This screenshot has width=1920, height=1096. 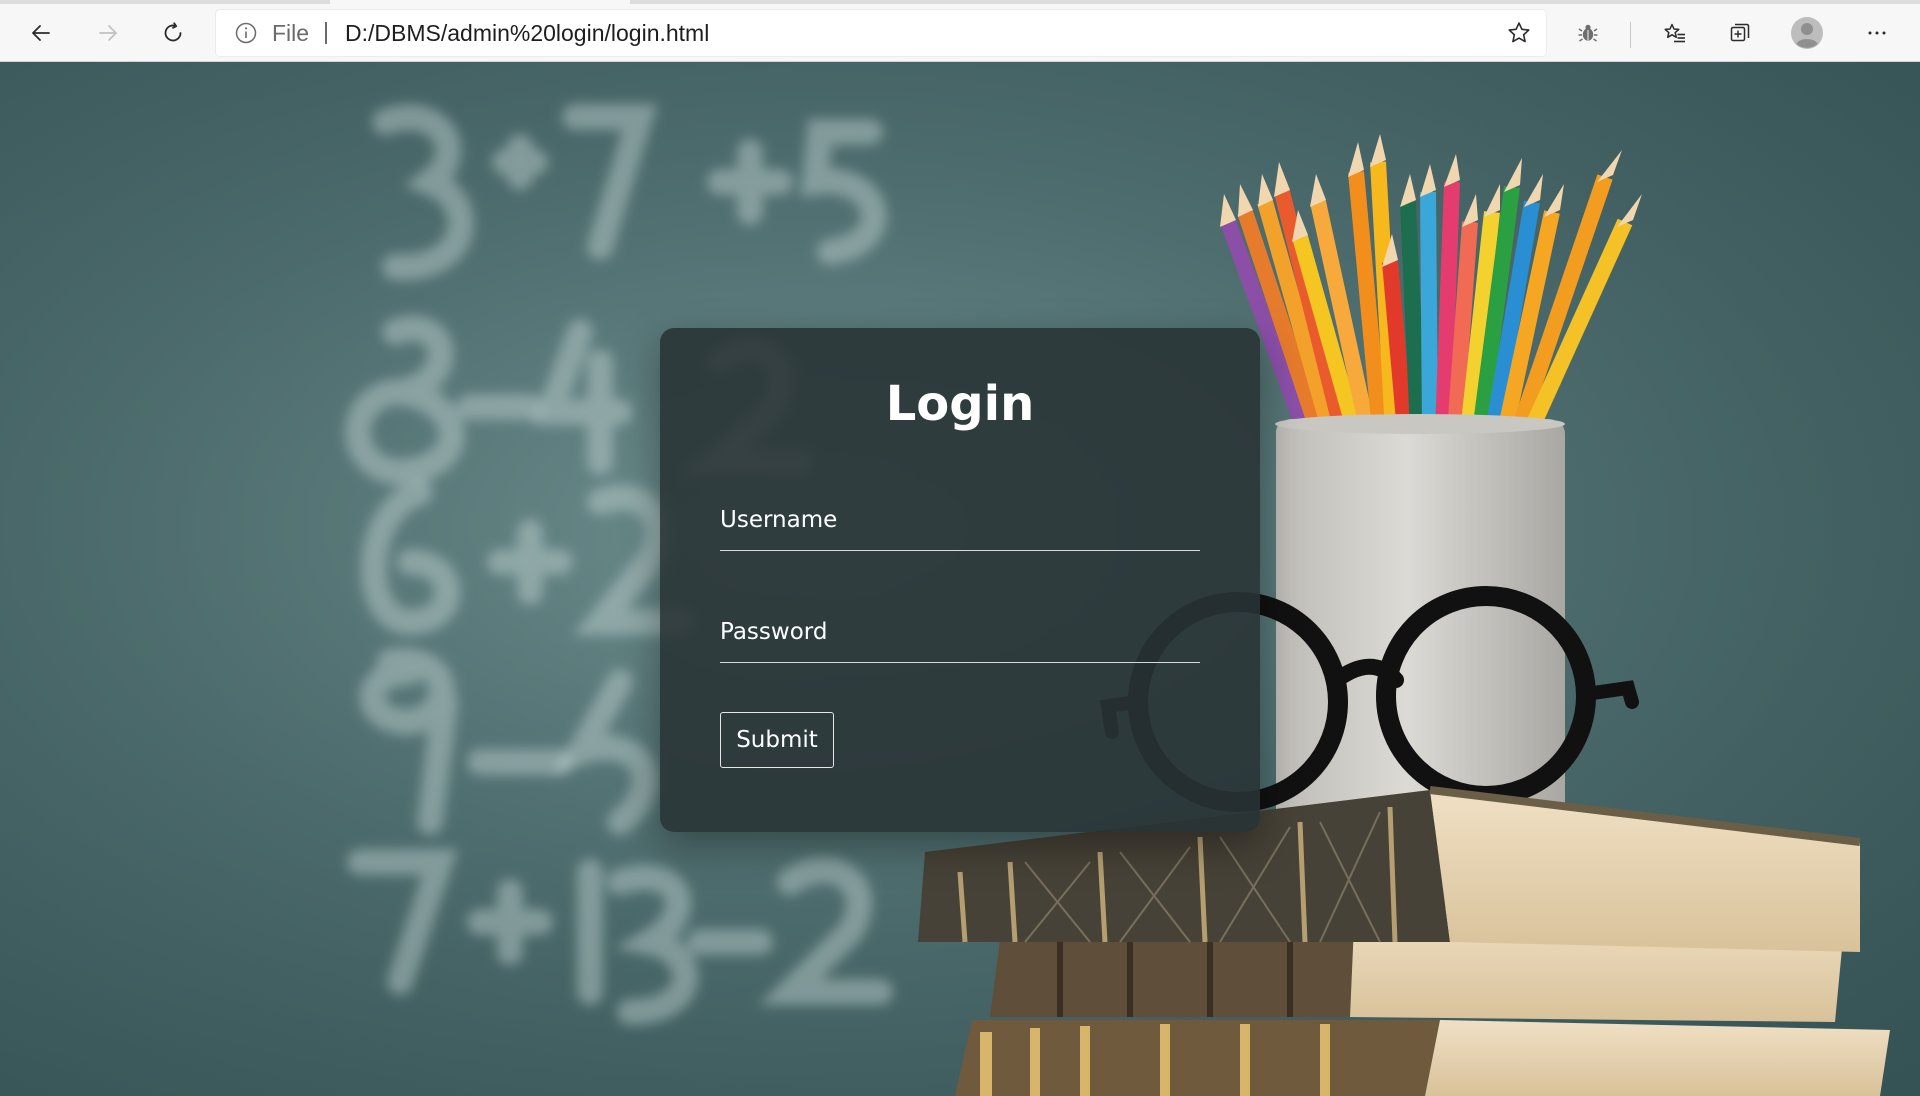 What do you see at coordinates (881, 33) in the screenshot?
I see `address-bar: File D:/DBMS/admin%20login/login.html` at bounding box center [881, 33].